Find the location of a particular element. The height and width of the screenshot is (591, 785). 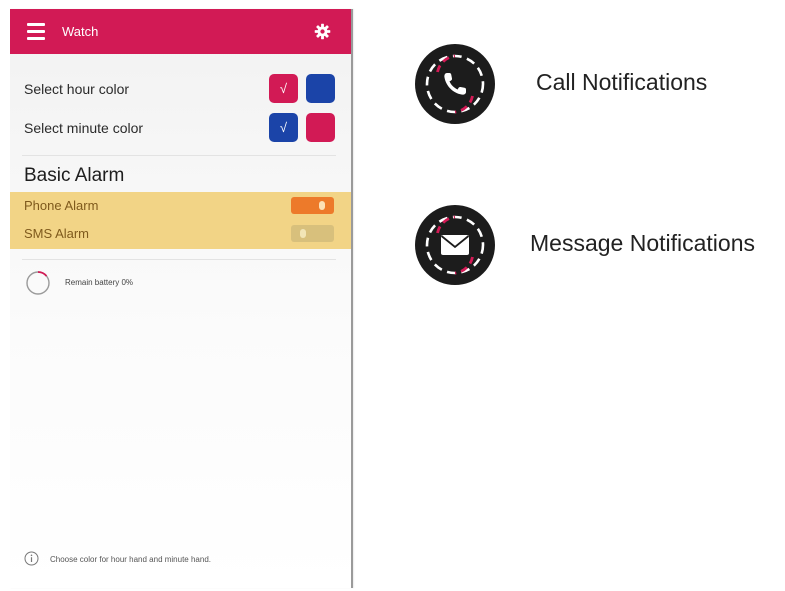

hour-color-row: Select hour color √ is located at coordinates (180, 89).